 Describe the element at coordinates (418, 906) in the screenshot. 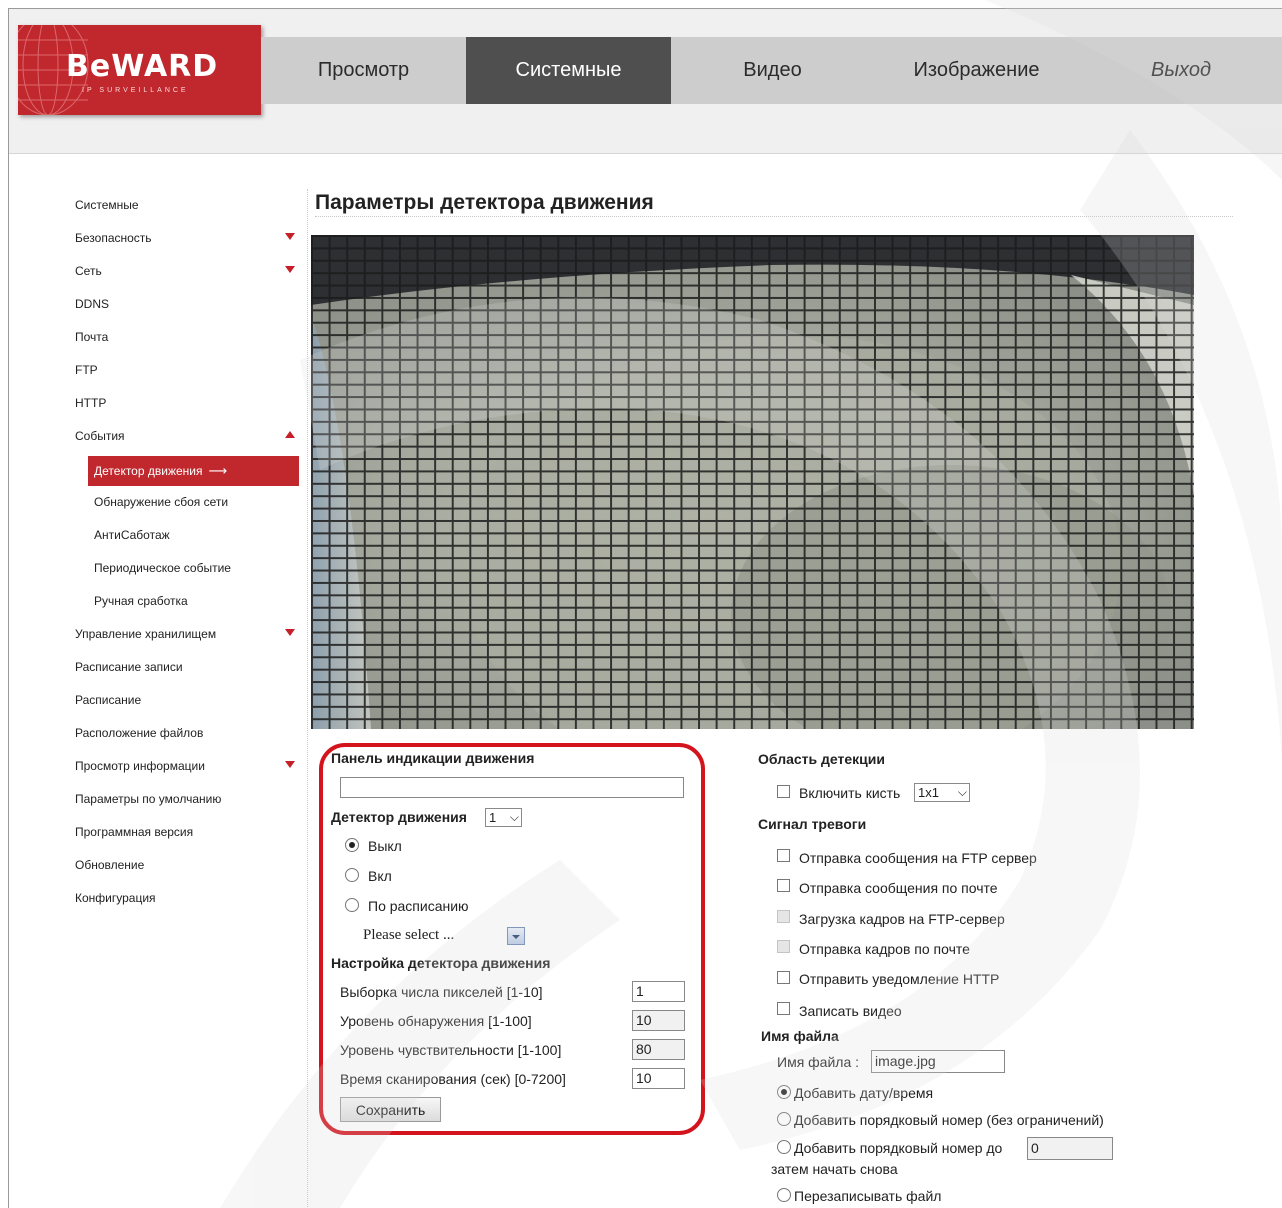

I see `mode-schedule-label: По расписанию` at that location.